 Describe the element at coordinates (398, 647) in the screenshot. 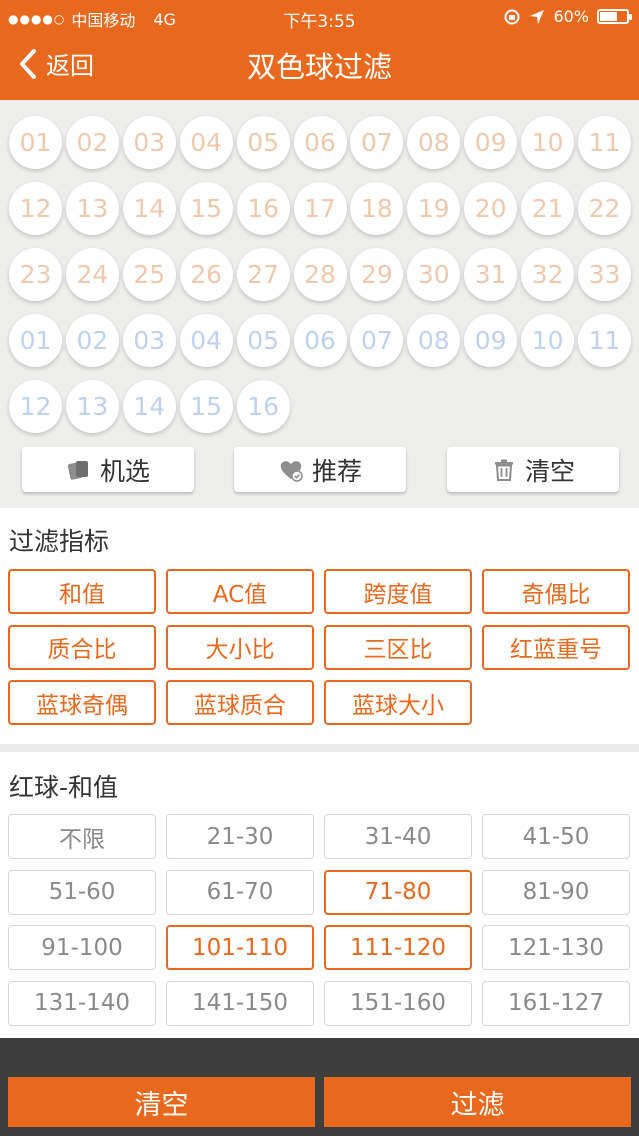

I see `filter-option: 三区比` at that location.